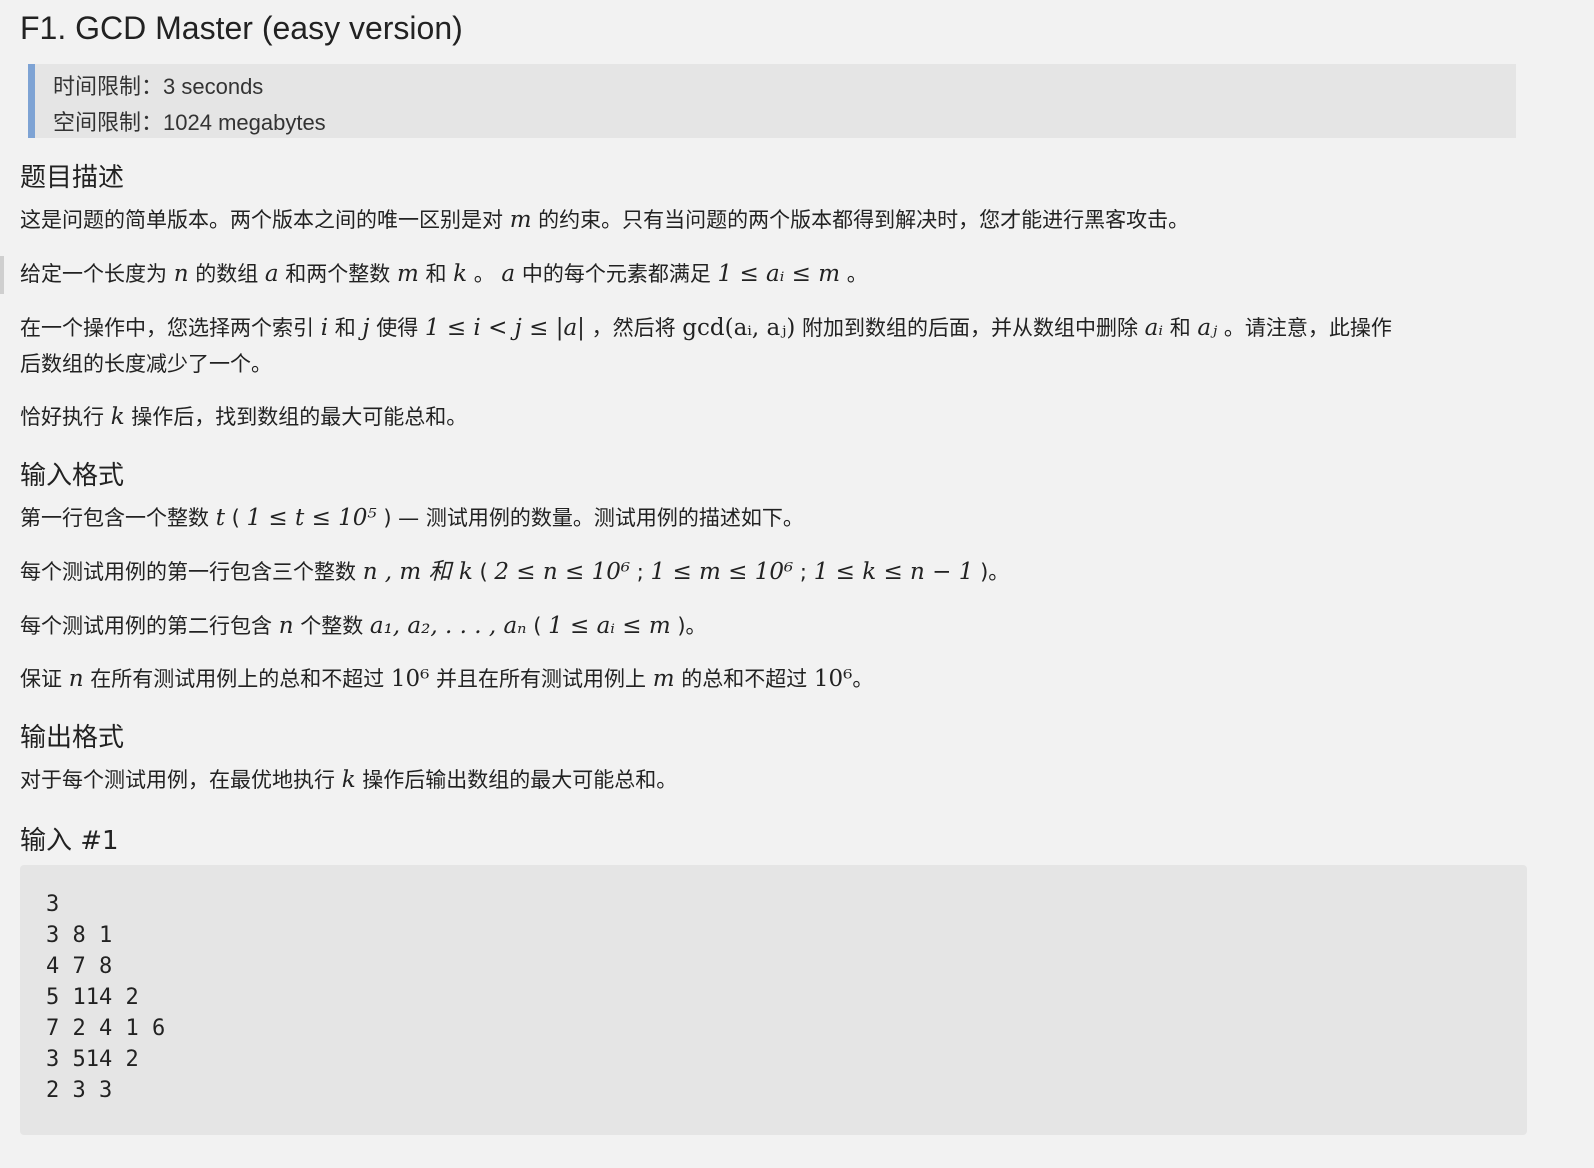 This screenshot has height=1168, width=1594. What do you see at coordinates (72, 738) in the screenshot?
I see `output-format-heading: 输出格式` at bounding box center [72, 738].